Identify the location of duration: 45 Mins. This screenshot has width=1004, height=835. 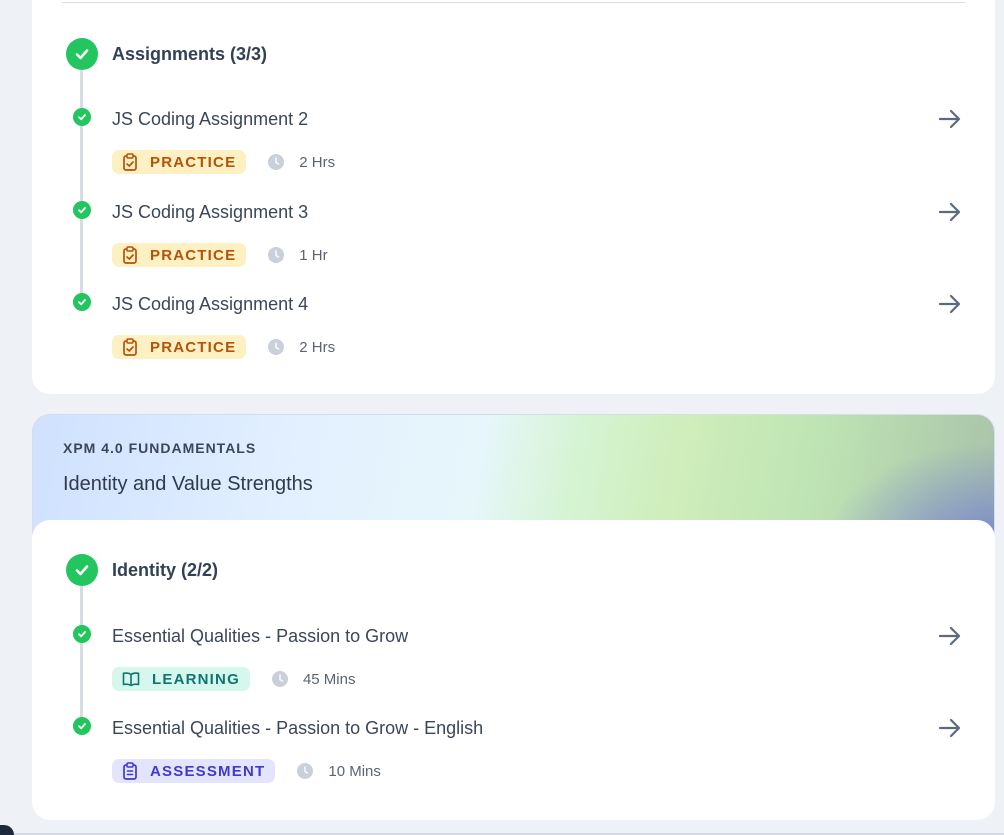
(329, 679).